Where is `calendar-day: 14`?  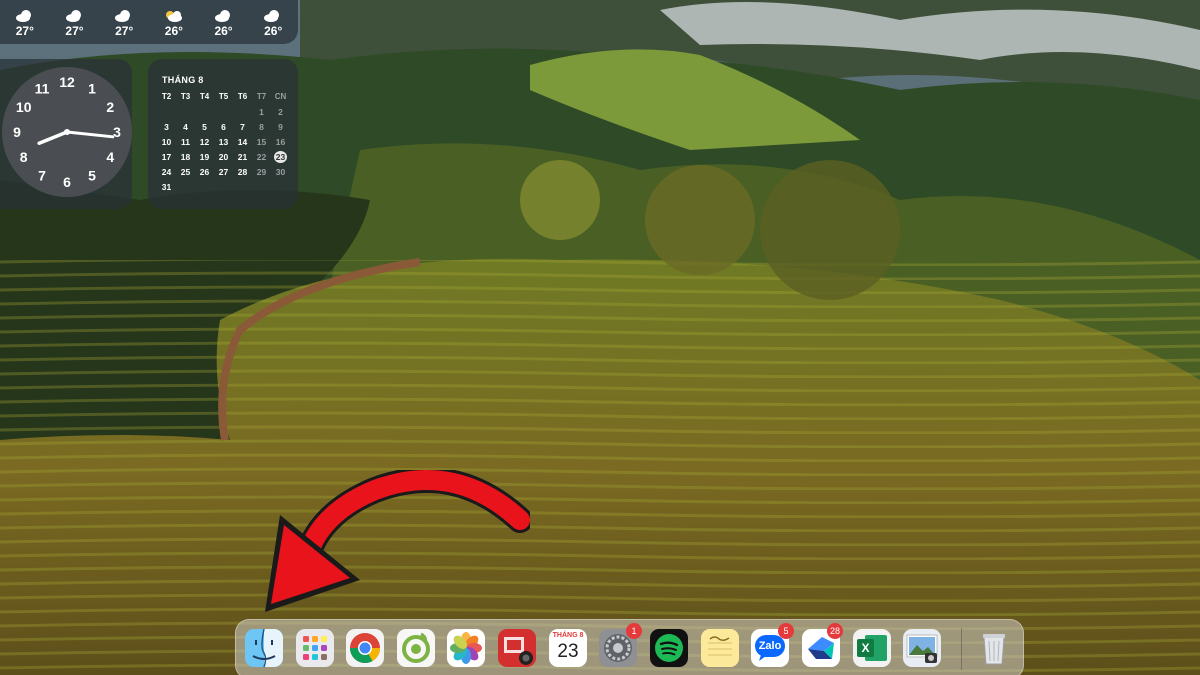 calendar-day: 14 is located at coordinates (242, 142).